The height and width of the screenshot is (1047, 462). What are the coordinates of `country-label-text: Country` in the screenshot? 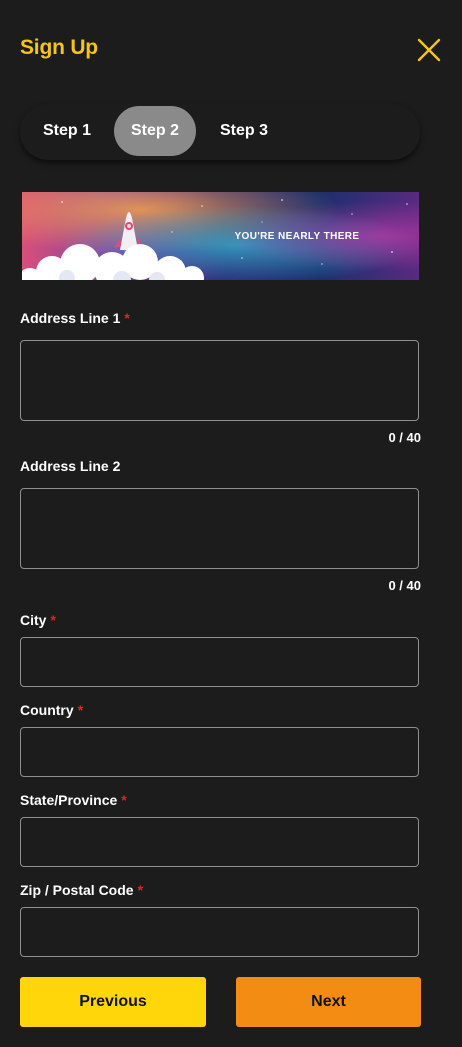 It's located at (47, 710).